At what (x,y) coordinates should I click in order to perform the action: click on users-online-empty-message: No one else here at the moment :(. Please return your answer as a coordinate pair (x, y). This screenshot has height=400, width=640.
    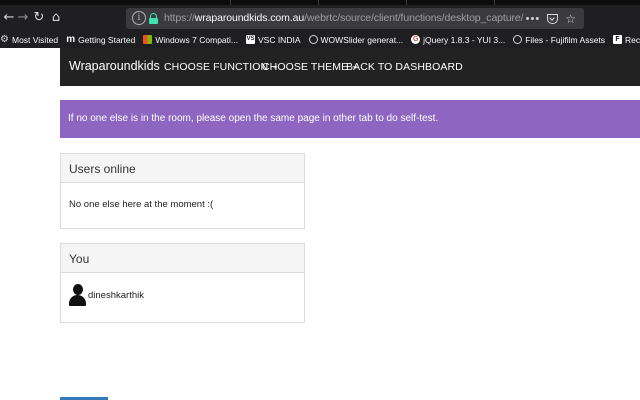
    Looking at the image, I should click on (141, 204).